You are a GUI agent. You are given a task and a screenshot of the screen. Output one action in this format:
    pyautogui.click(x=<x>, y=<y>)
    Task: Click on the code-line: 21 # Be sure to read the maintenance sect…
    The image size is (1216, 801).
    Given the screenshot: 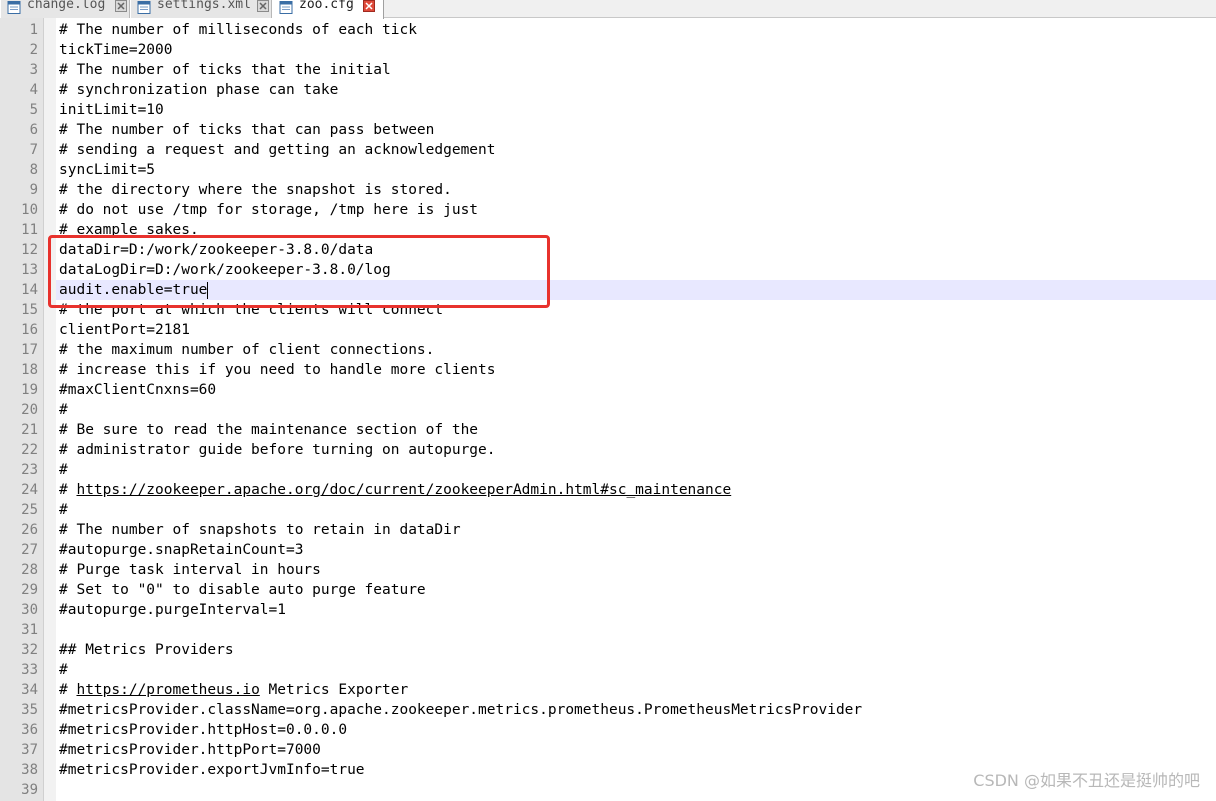 What is the action you would take?
    pyautogui.click(x=608, y=430)
    